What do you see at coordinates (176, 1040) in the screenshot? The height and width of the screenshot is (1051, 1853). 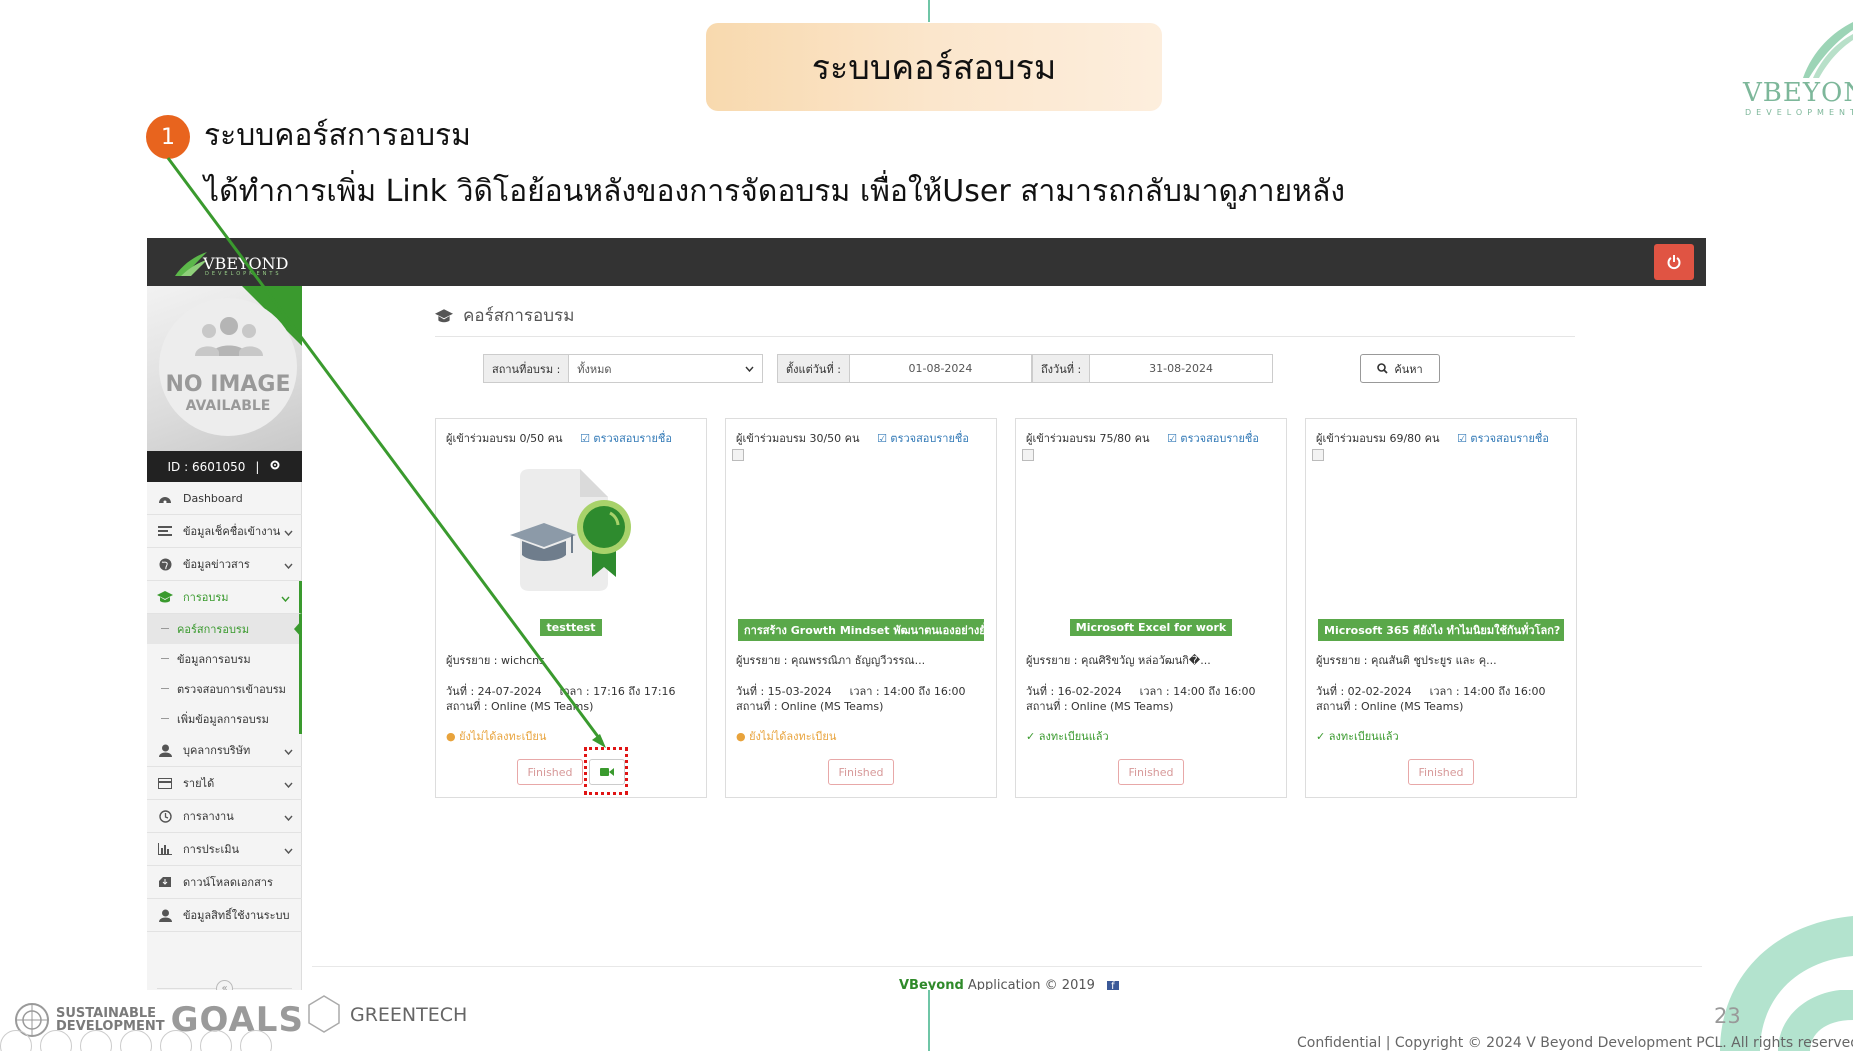 I see `subtitle-icon` at bounding box center [176, 1040].